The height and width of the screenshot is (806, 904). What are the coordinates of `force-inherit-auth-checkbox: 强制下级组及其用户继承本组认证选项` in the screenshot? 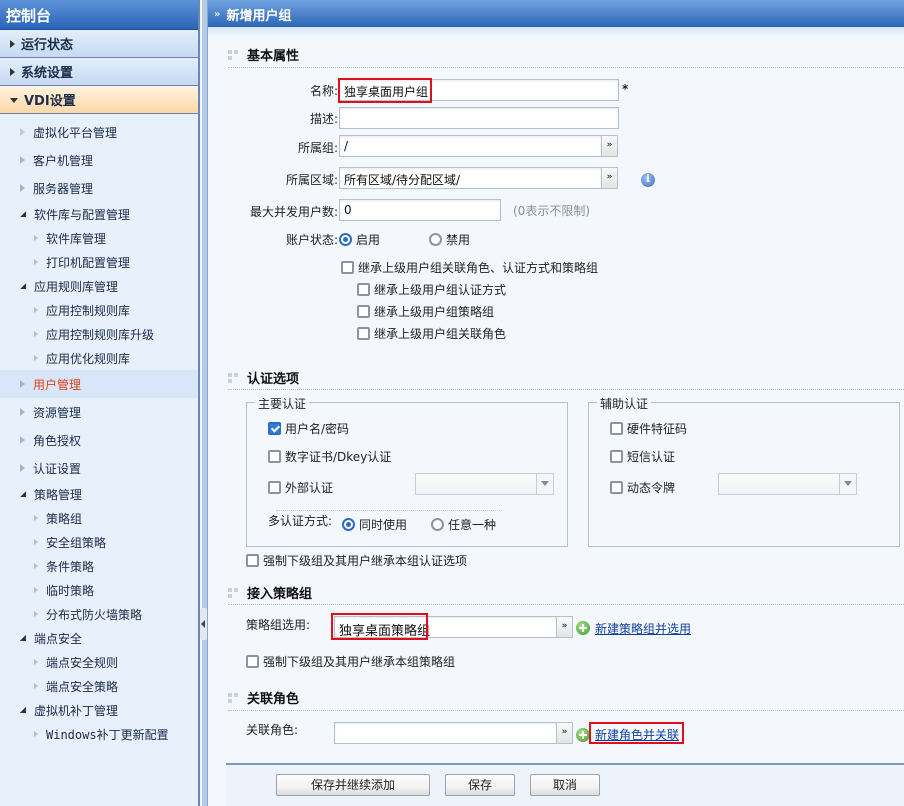 It's located at (356, 560).